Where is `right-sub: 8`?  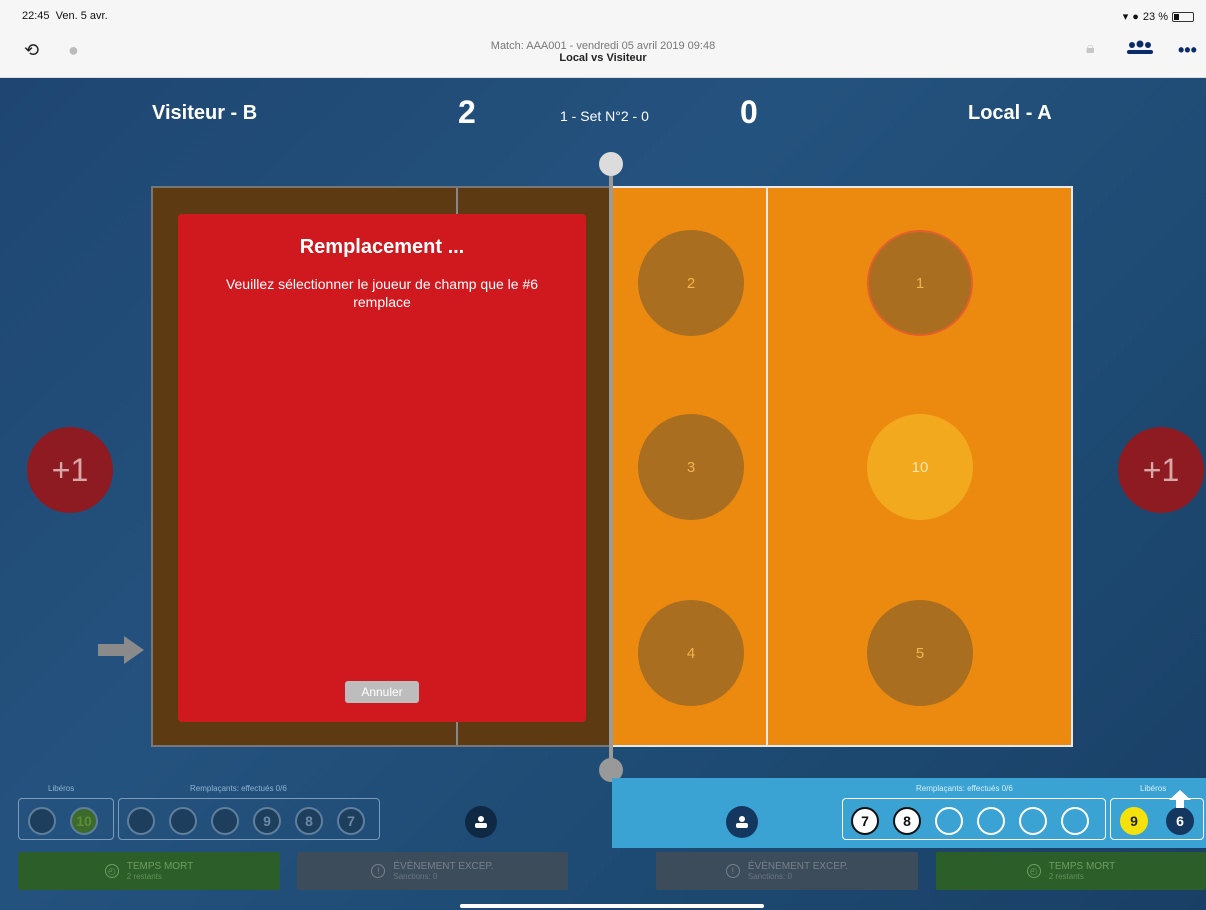 right-sub: 8 is located at coordinates (907, 821).